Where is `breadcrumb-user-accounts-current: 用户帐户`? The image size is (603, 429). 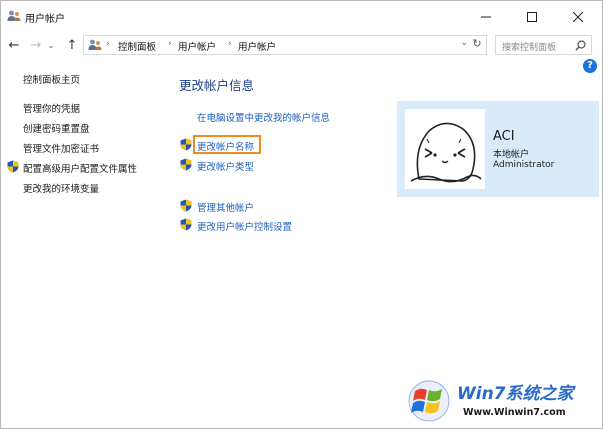
breadcrumb-user-accounts-current: 用户帐户 is located at coordinates (257, 46).